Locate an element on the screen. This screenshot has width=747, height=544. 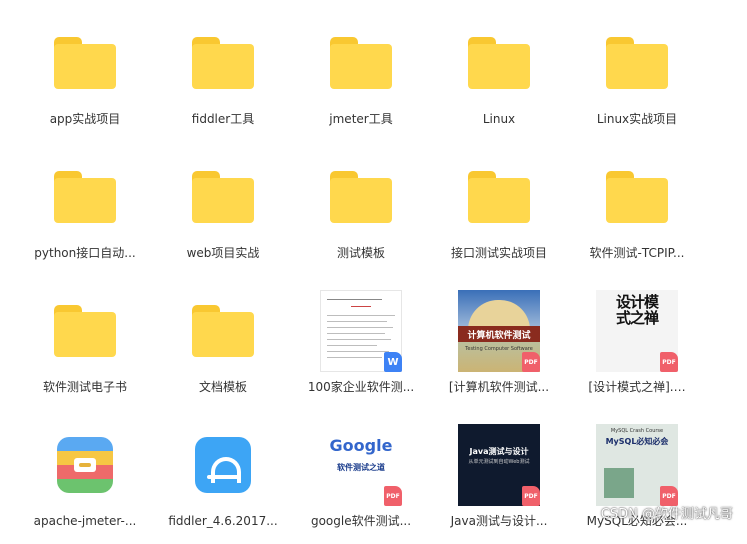
installer-thumb is located at coordinates (223, 465).